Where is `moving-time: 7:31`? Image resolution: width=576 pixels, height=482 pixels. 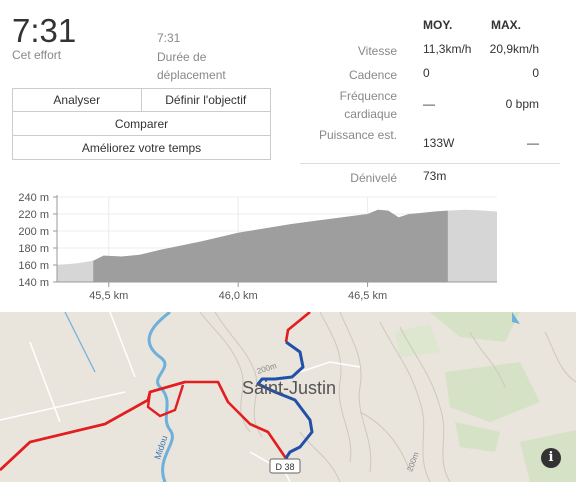 moving-time: 7:31 is located at coordinates (169, 38).